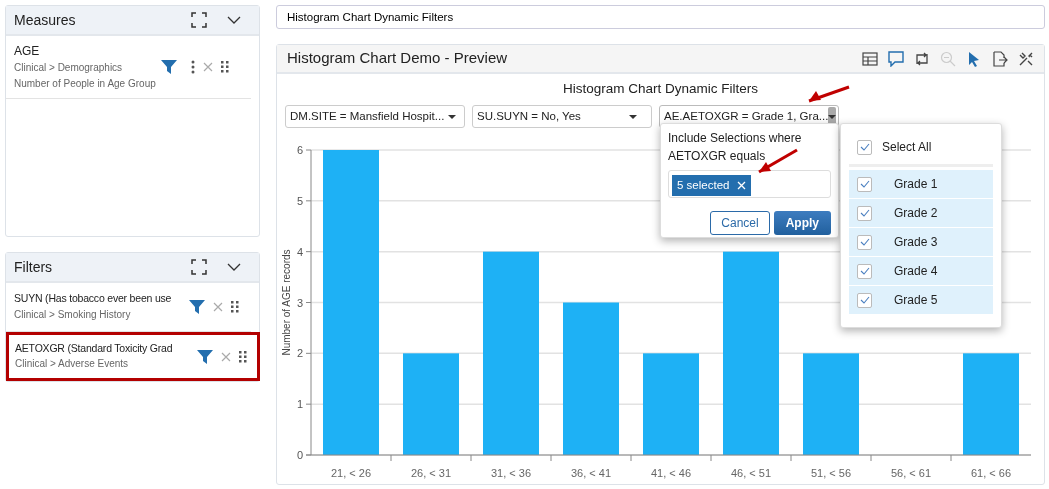 The image size is (1049, 489). I want to click on selection-token: 5 selected, so click(712, 186).